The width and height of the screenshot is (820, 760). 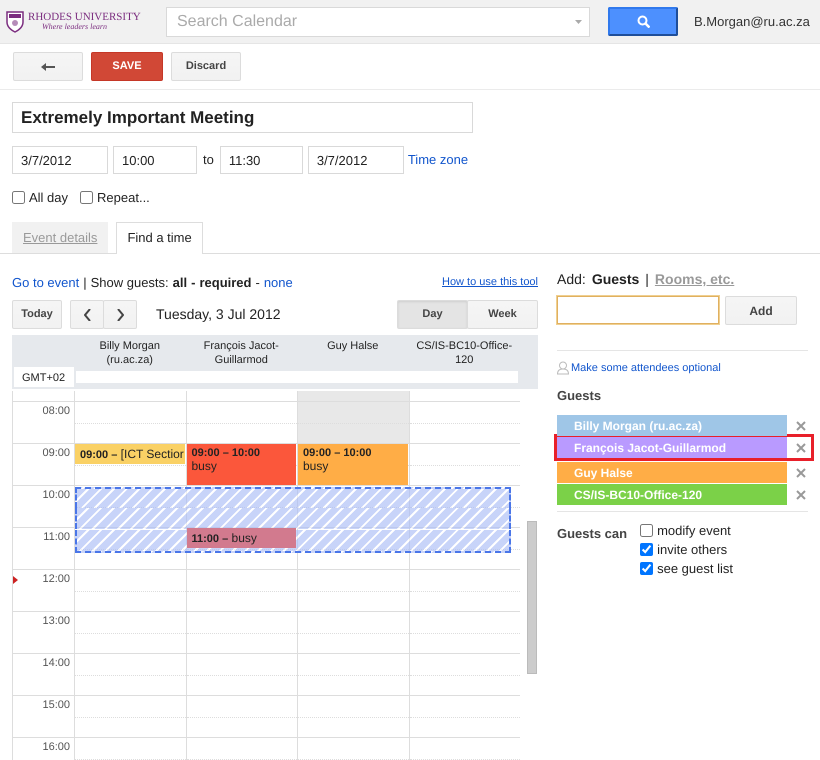 I want to click on help-link: How to use this tool, so click(x=490, y=282).